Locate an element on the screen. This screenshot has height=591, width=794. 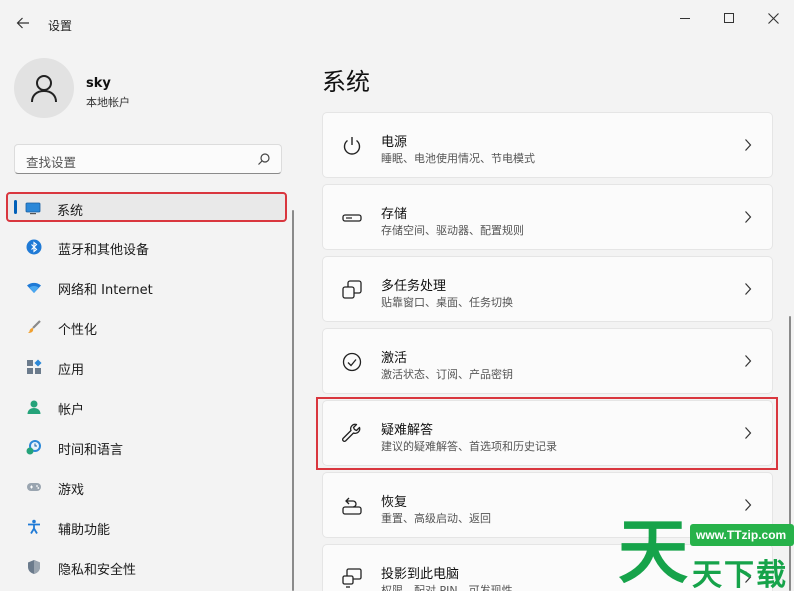
close-icon is located at coordinates (773, 18).